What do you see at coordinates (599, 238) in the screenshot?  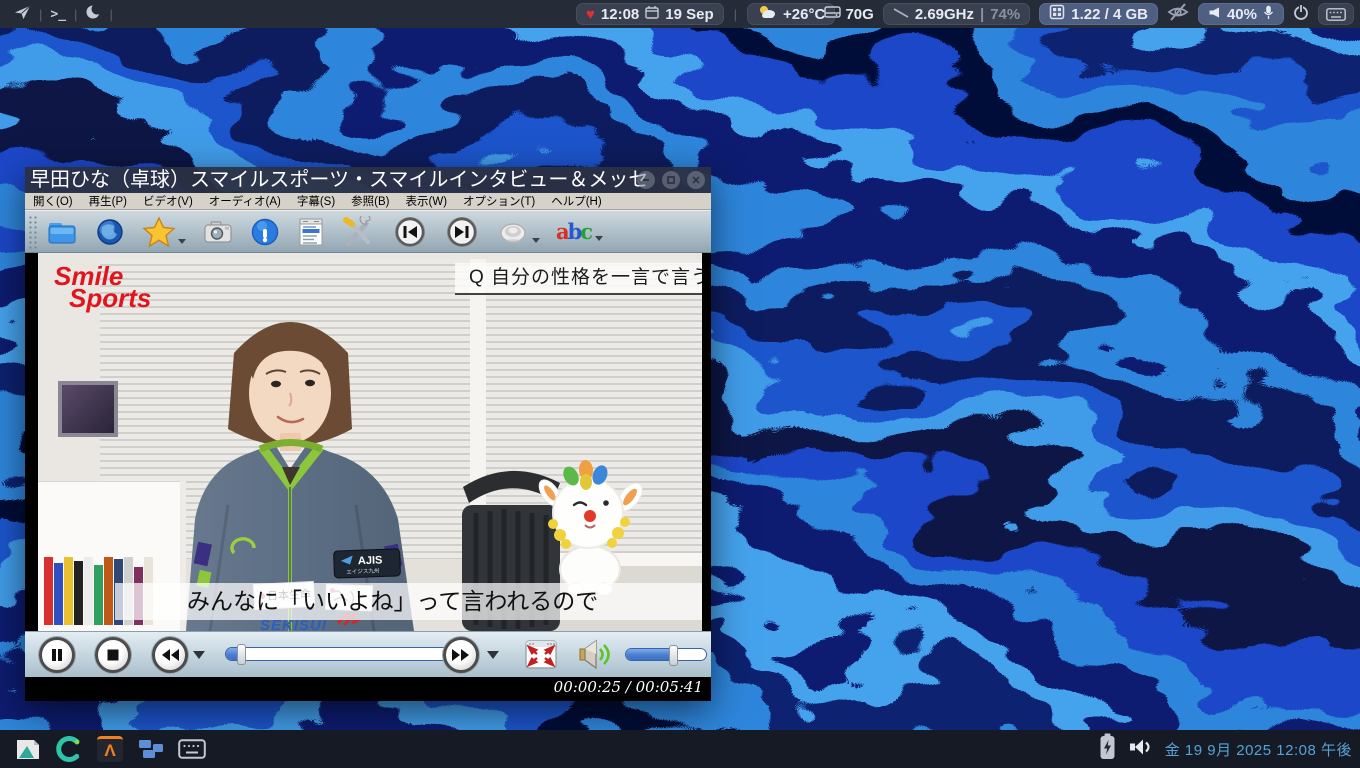 I see `subtitles-dropdown-arrow` at bounding box center [599, 238].